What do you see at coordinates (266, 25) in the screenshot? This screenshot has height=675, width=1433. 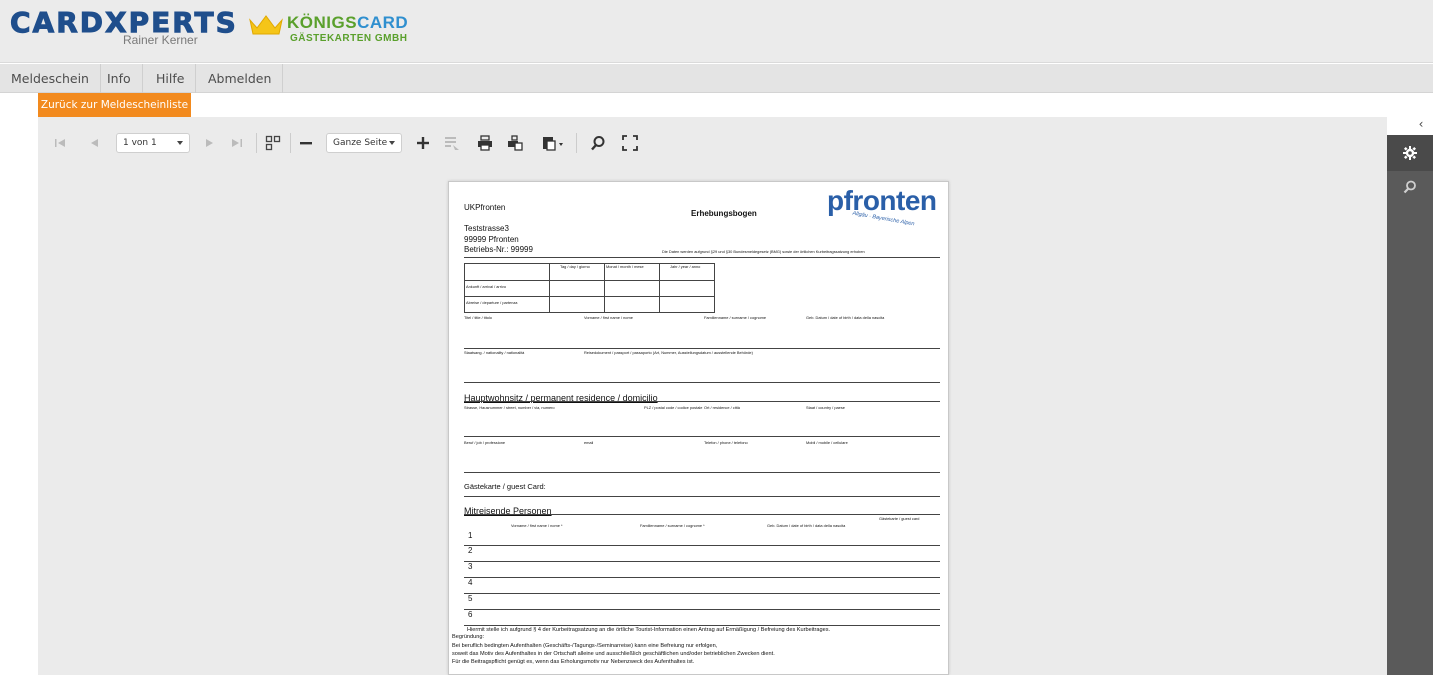 I see `crown-icon` at bounding box center [266, 25].